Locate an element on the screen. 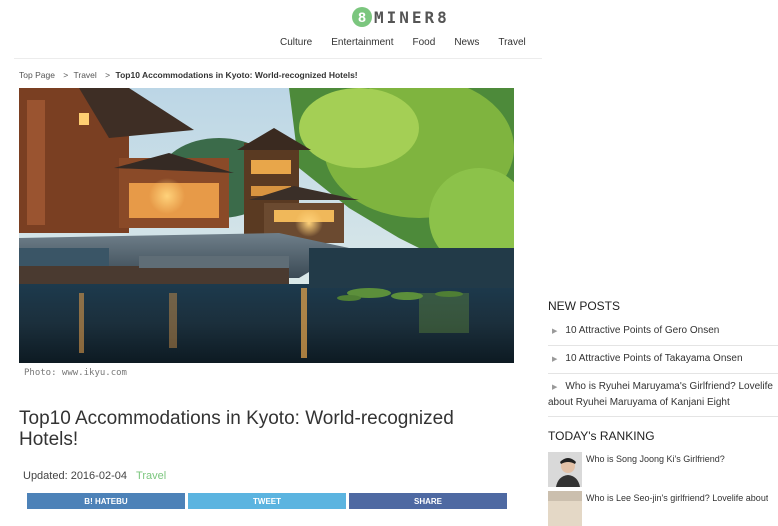 This screenshot has width=778, height=526. hatebu-button: B! HATEBU is located at coordinates (106, 501).